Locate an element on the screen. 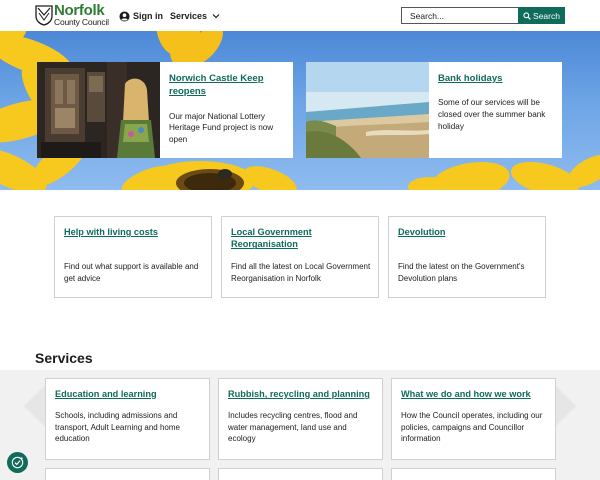 This screenshot has height=480, width=600. logo-subtitle: County Council is located at coordinates (81, 22).